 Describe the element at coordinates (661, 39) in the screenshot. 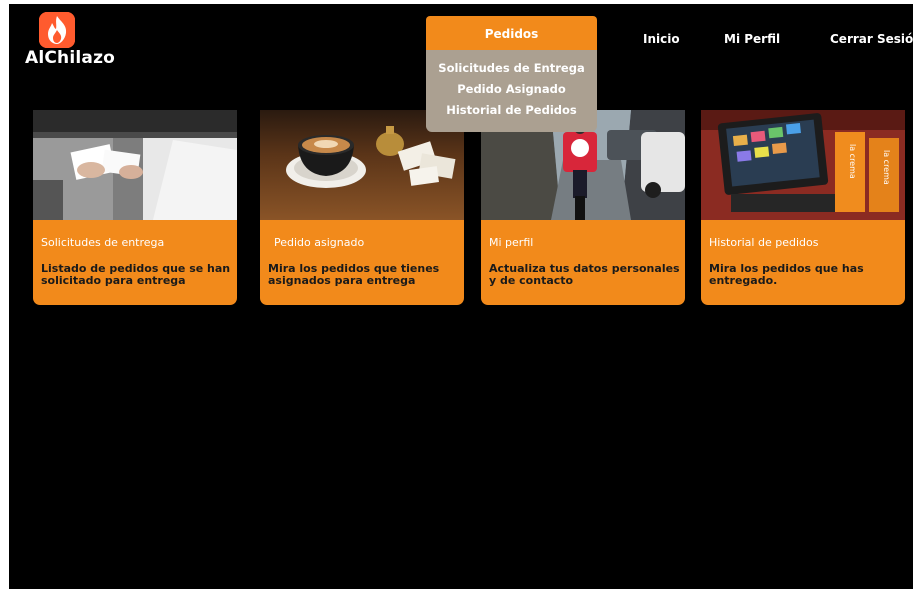

I see `nav-inicio: Inicio` at that location.